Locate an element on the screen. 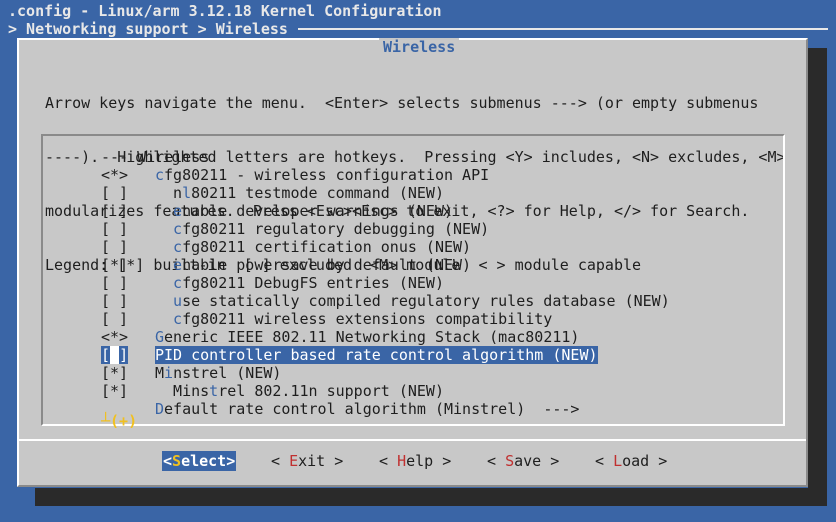 This screenshot has height=522, width=836. menu-item-label: enable powersave by default (NEW) is located at coordinates (322, 265).